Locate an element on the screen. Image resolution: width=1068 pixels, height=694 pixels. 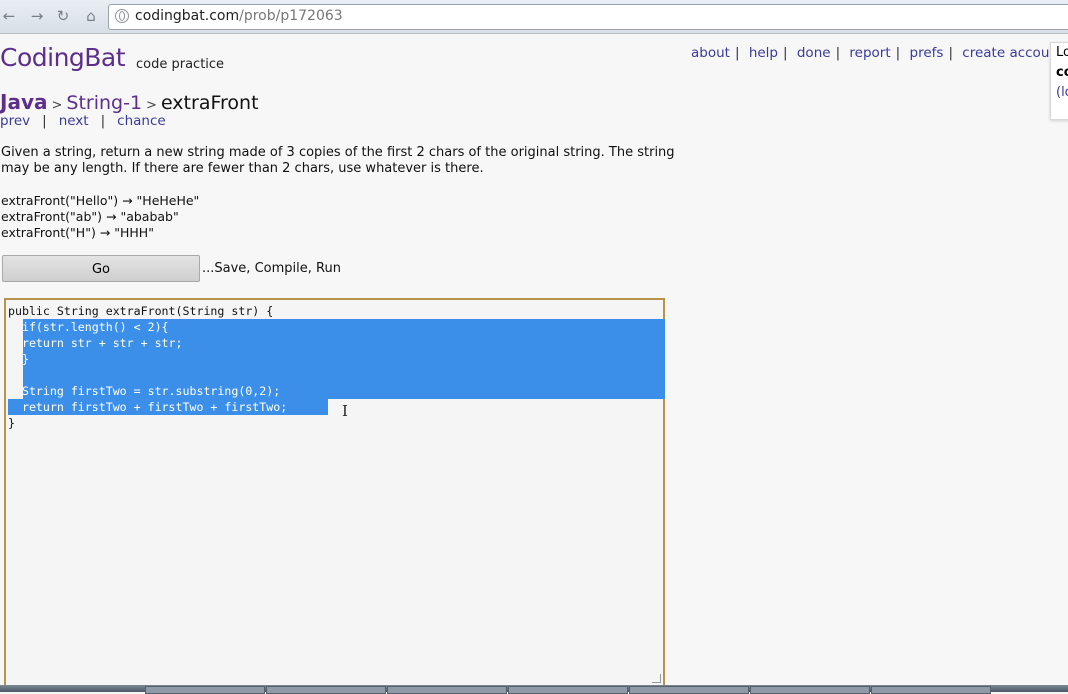
done-link: done is located at coordinates (814, 53).